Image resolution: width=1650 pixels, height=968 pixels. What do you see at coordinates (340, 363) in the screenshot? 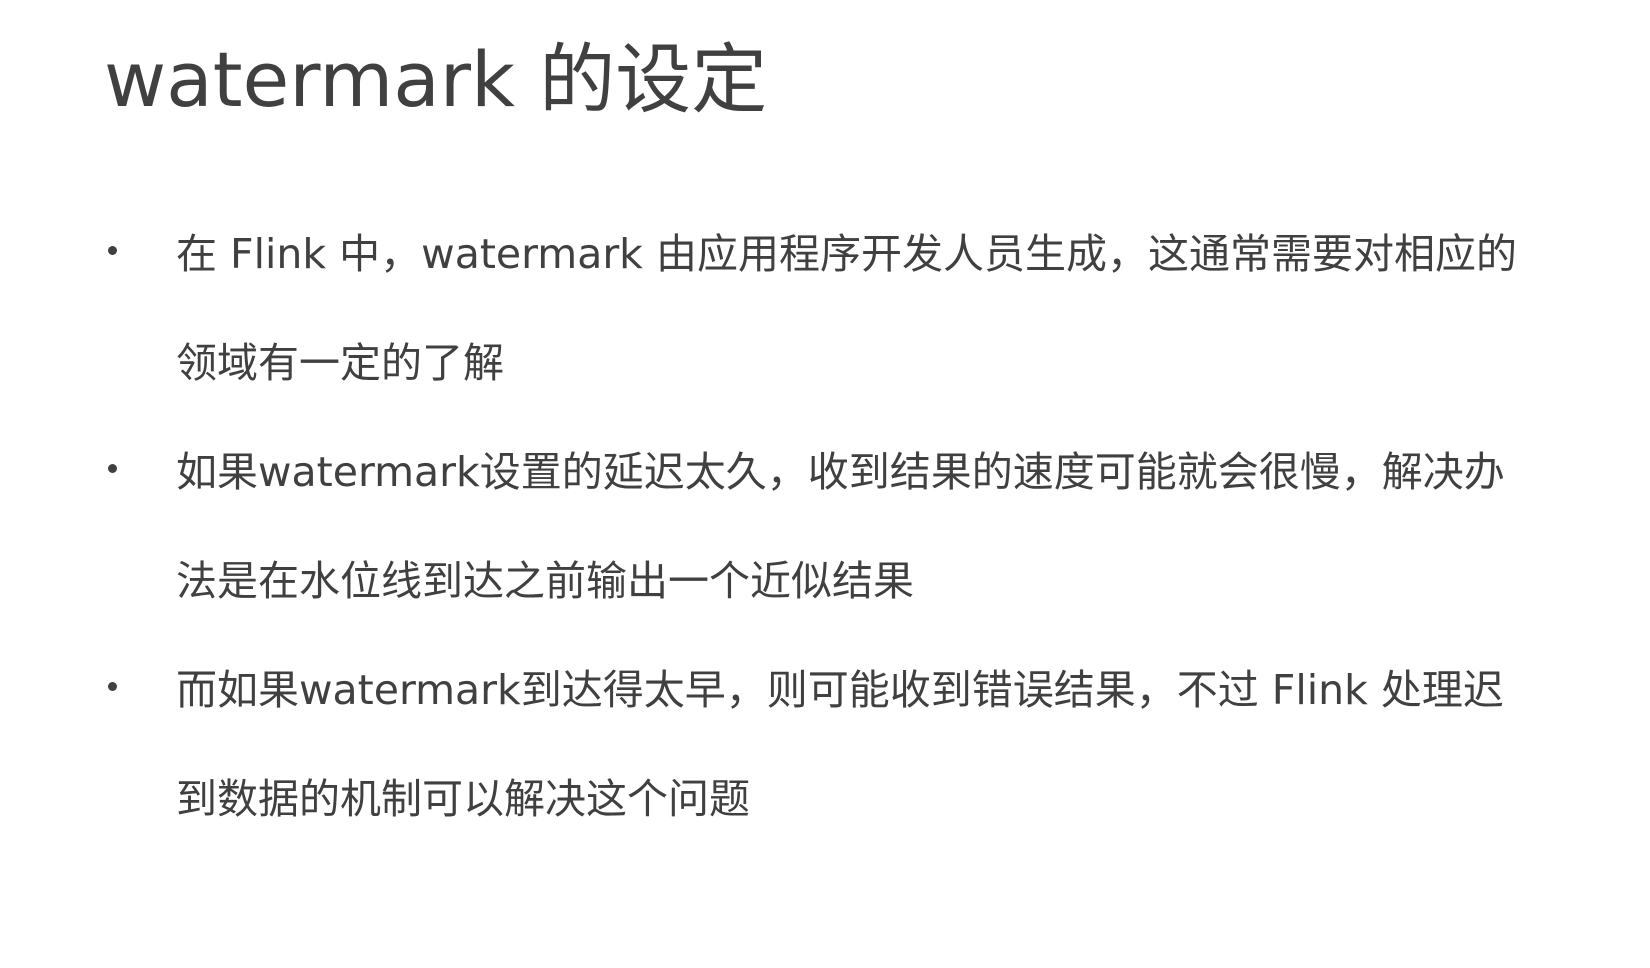
I see `bullet-line: 领域有一定的了解` at bounding box center [340, 363].